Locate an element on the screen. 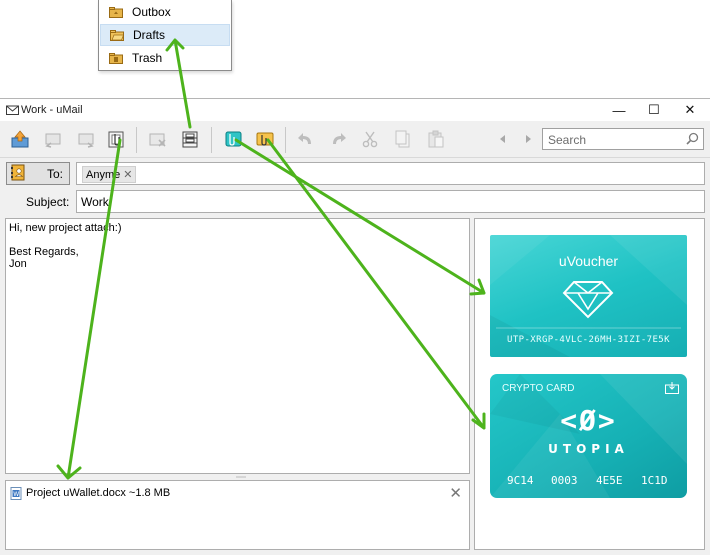  copy-button is located at coordinates (403, 139).